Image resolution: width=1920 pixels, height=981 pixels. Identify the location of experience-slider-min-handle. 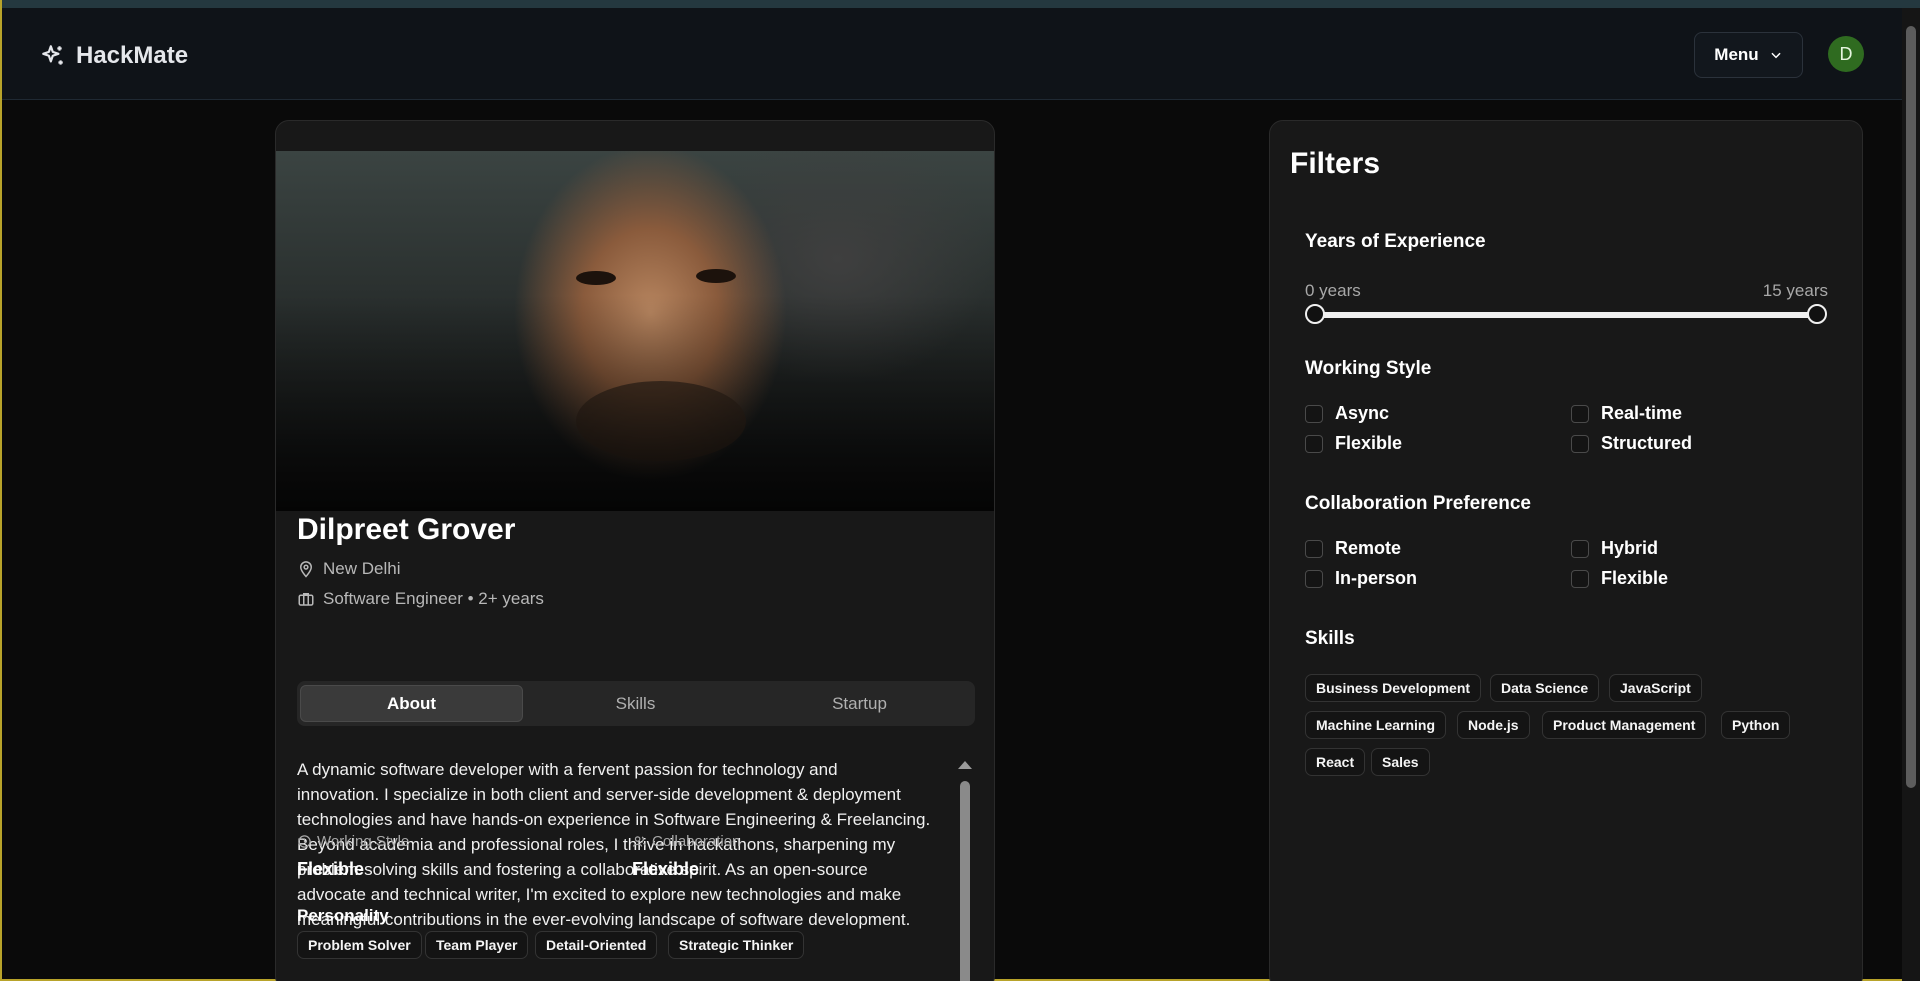
(1315, 314).